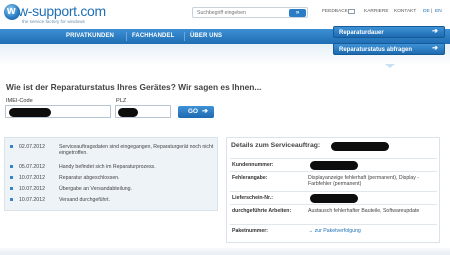  I want to click on search-box: », so click(250, 12).